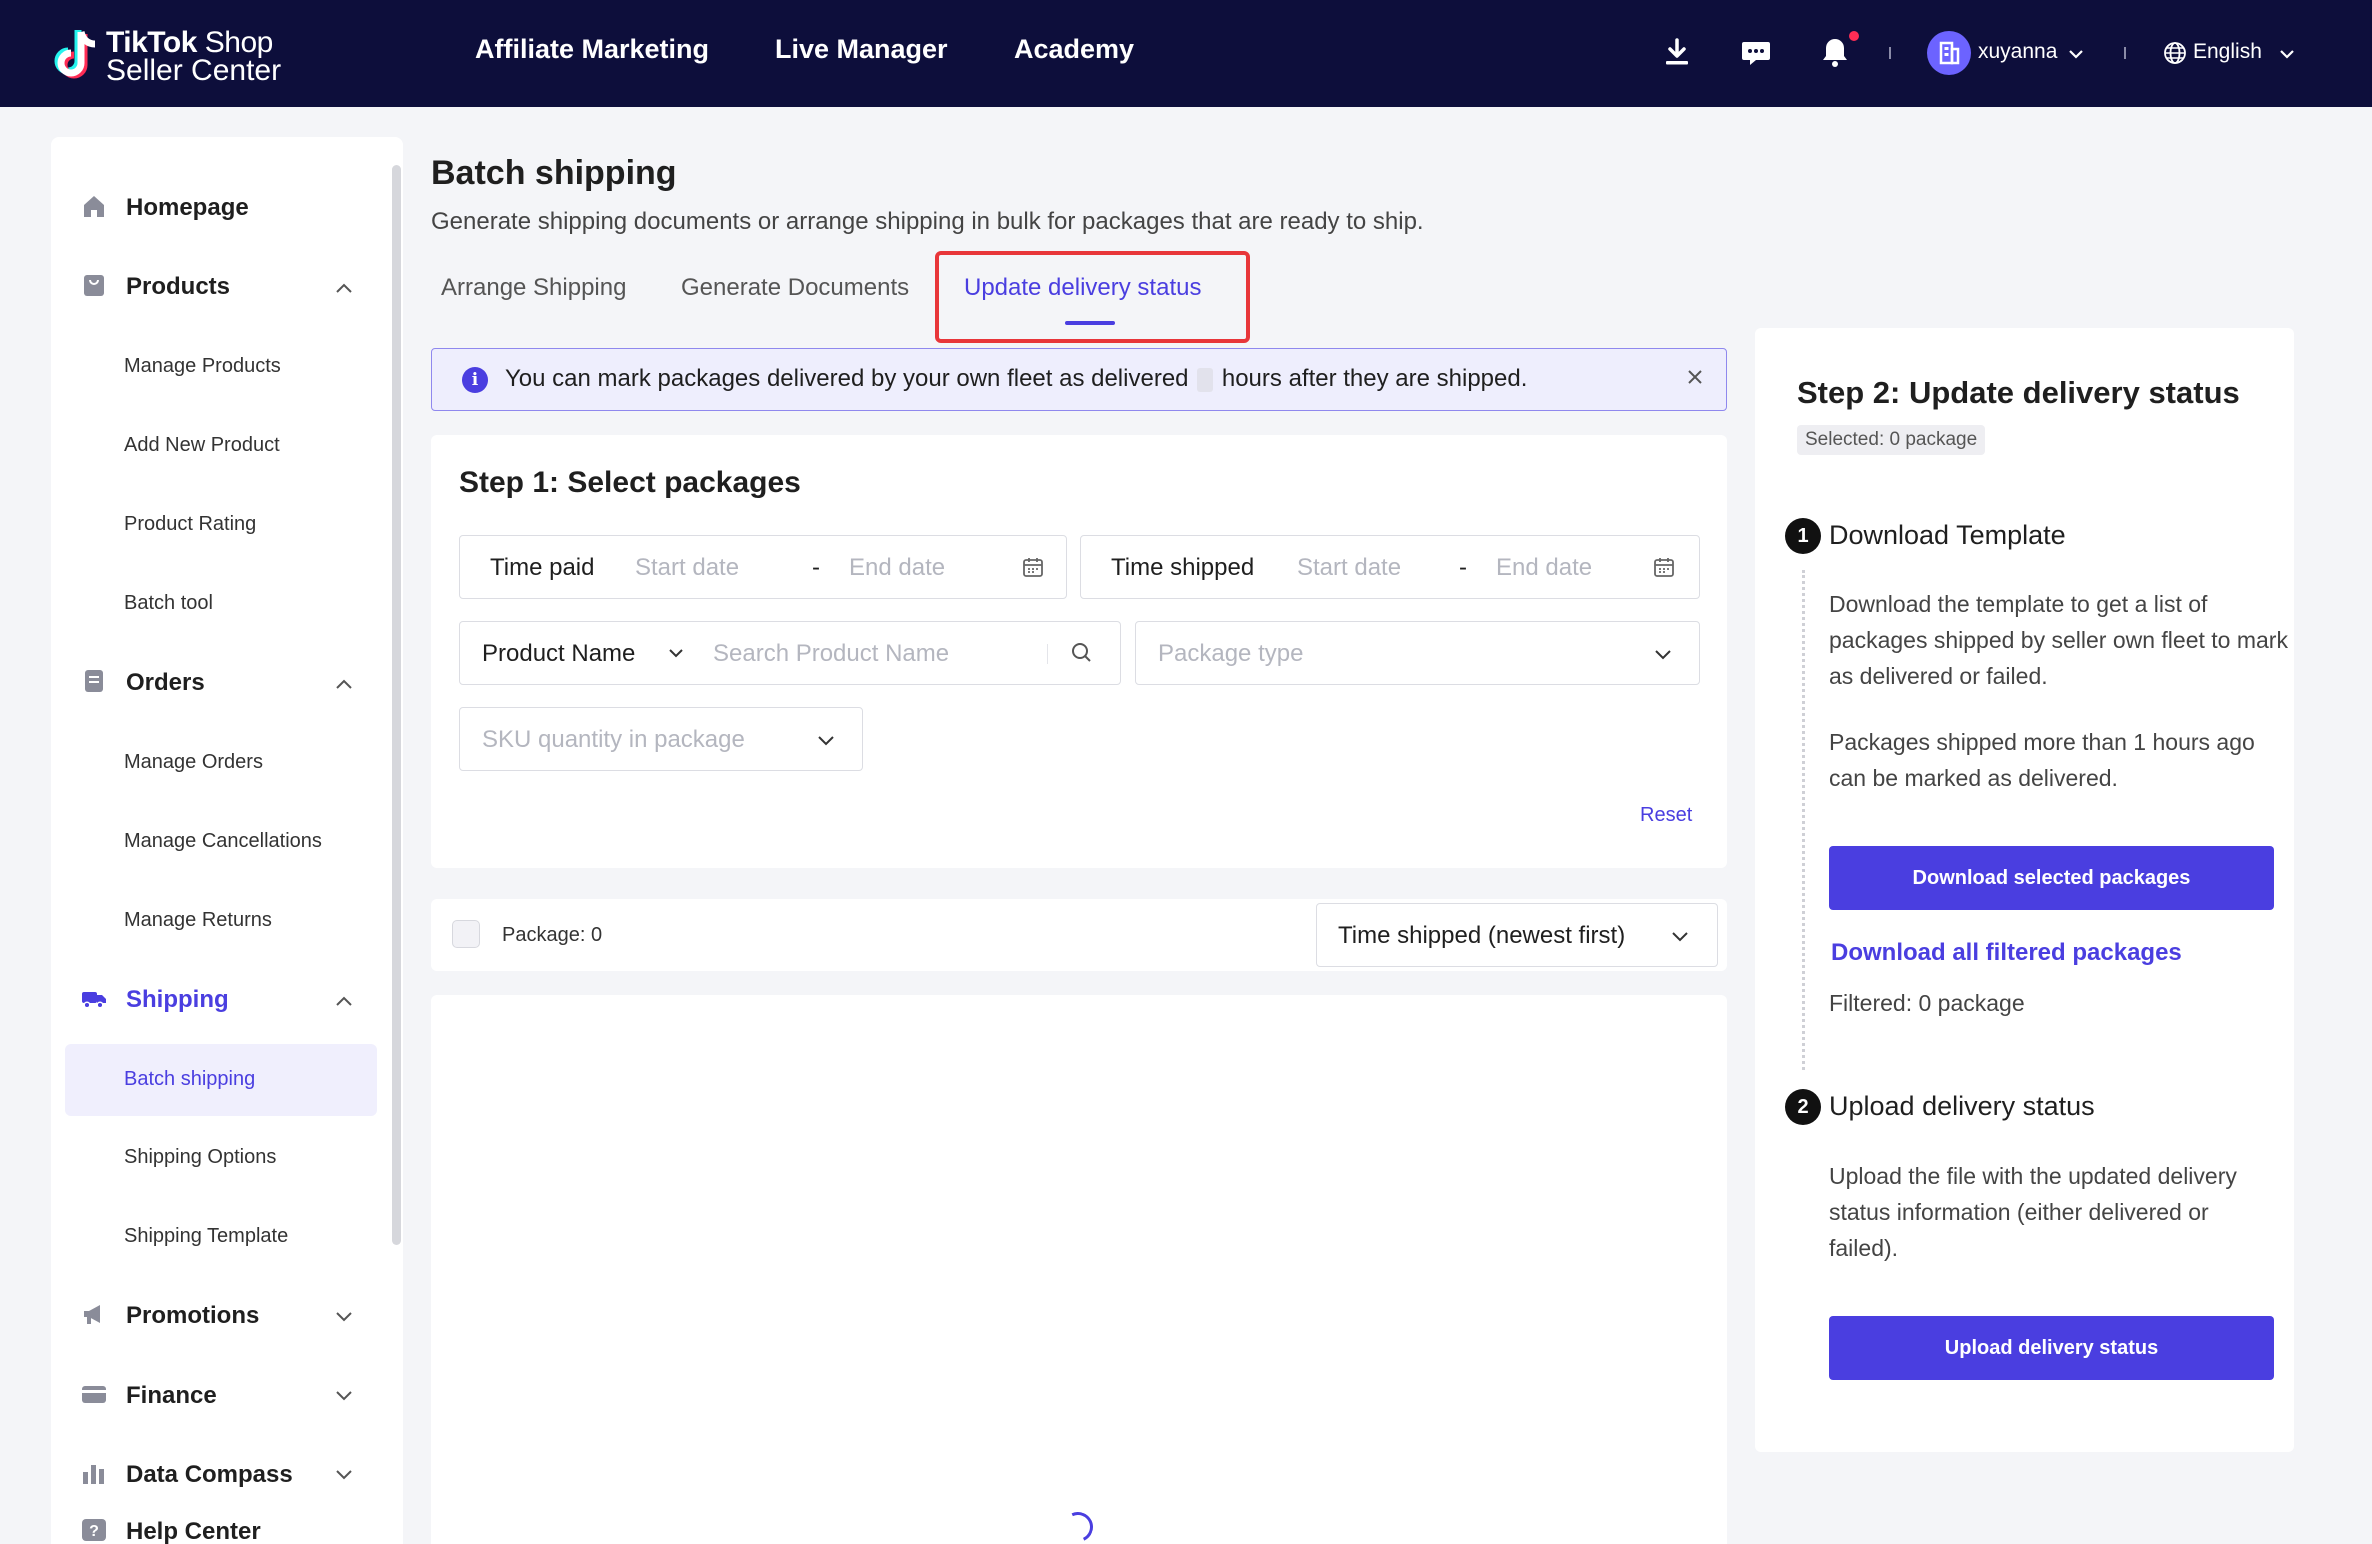 This screenshot has height=1544, width=2372. I want to click on message-icon, so click(1756, 52).